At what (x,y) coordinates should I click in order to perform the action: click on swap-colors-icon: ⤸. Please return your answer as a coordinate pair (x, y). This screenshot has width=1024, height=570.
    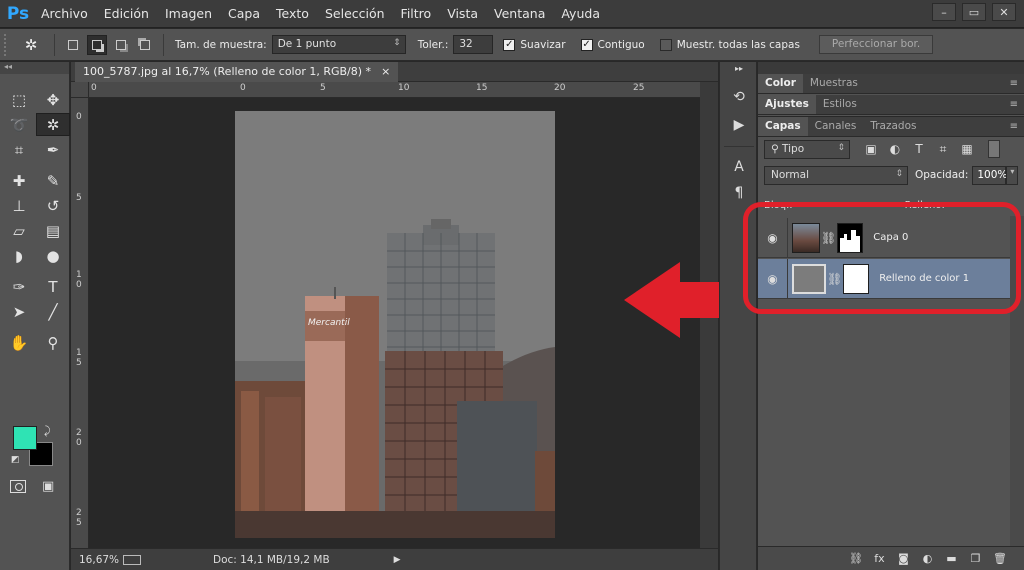
    Looking at the image, I should click on (47, 431).